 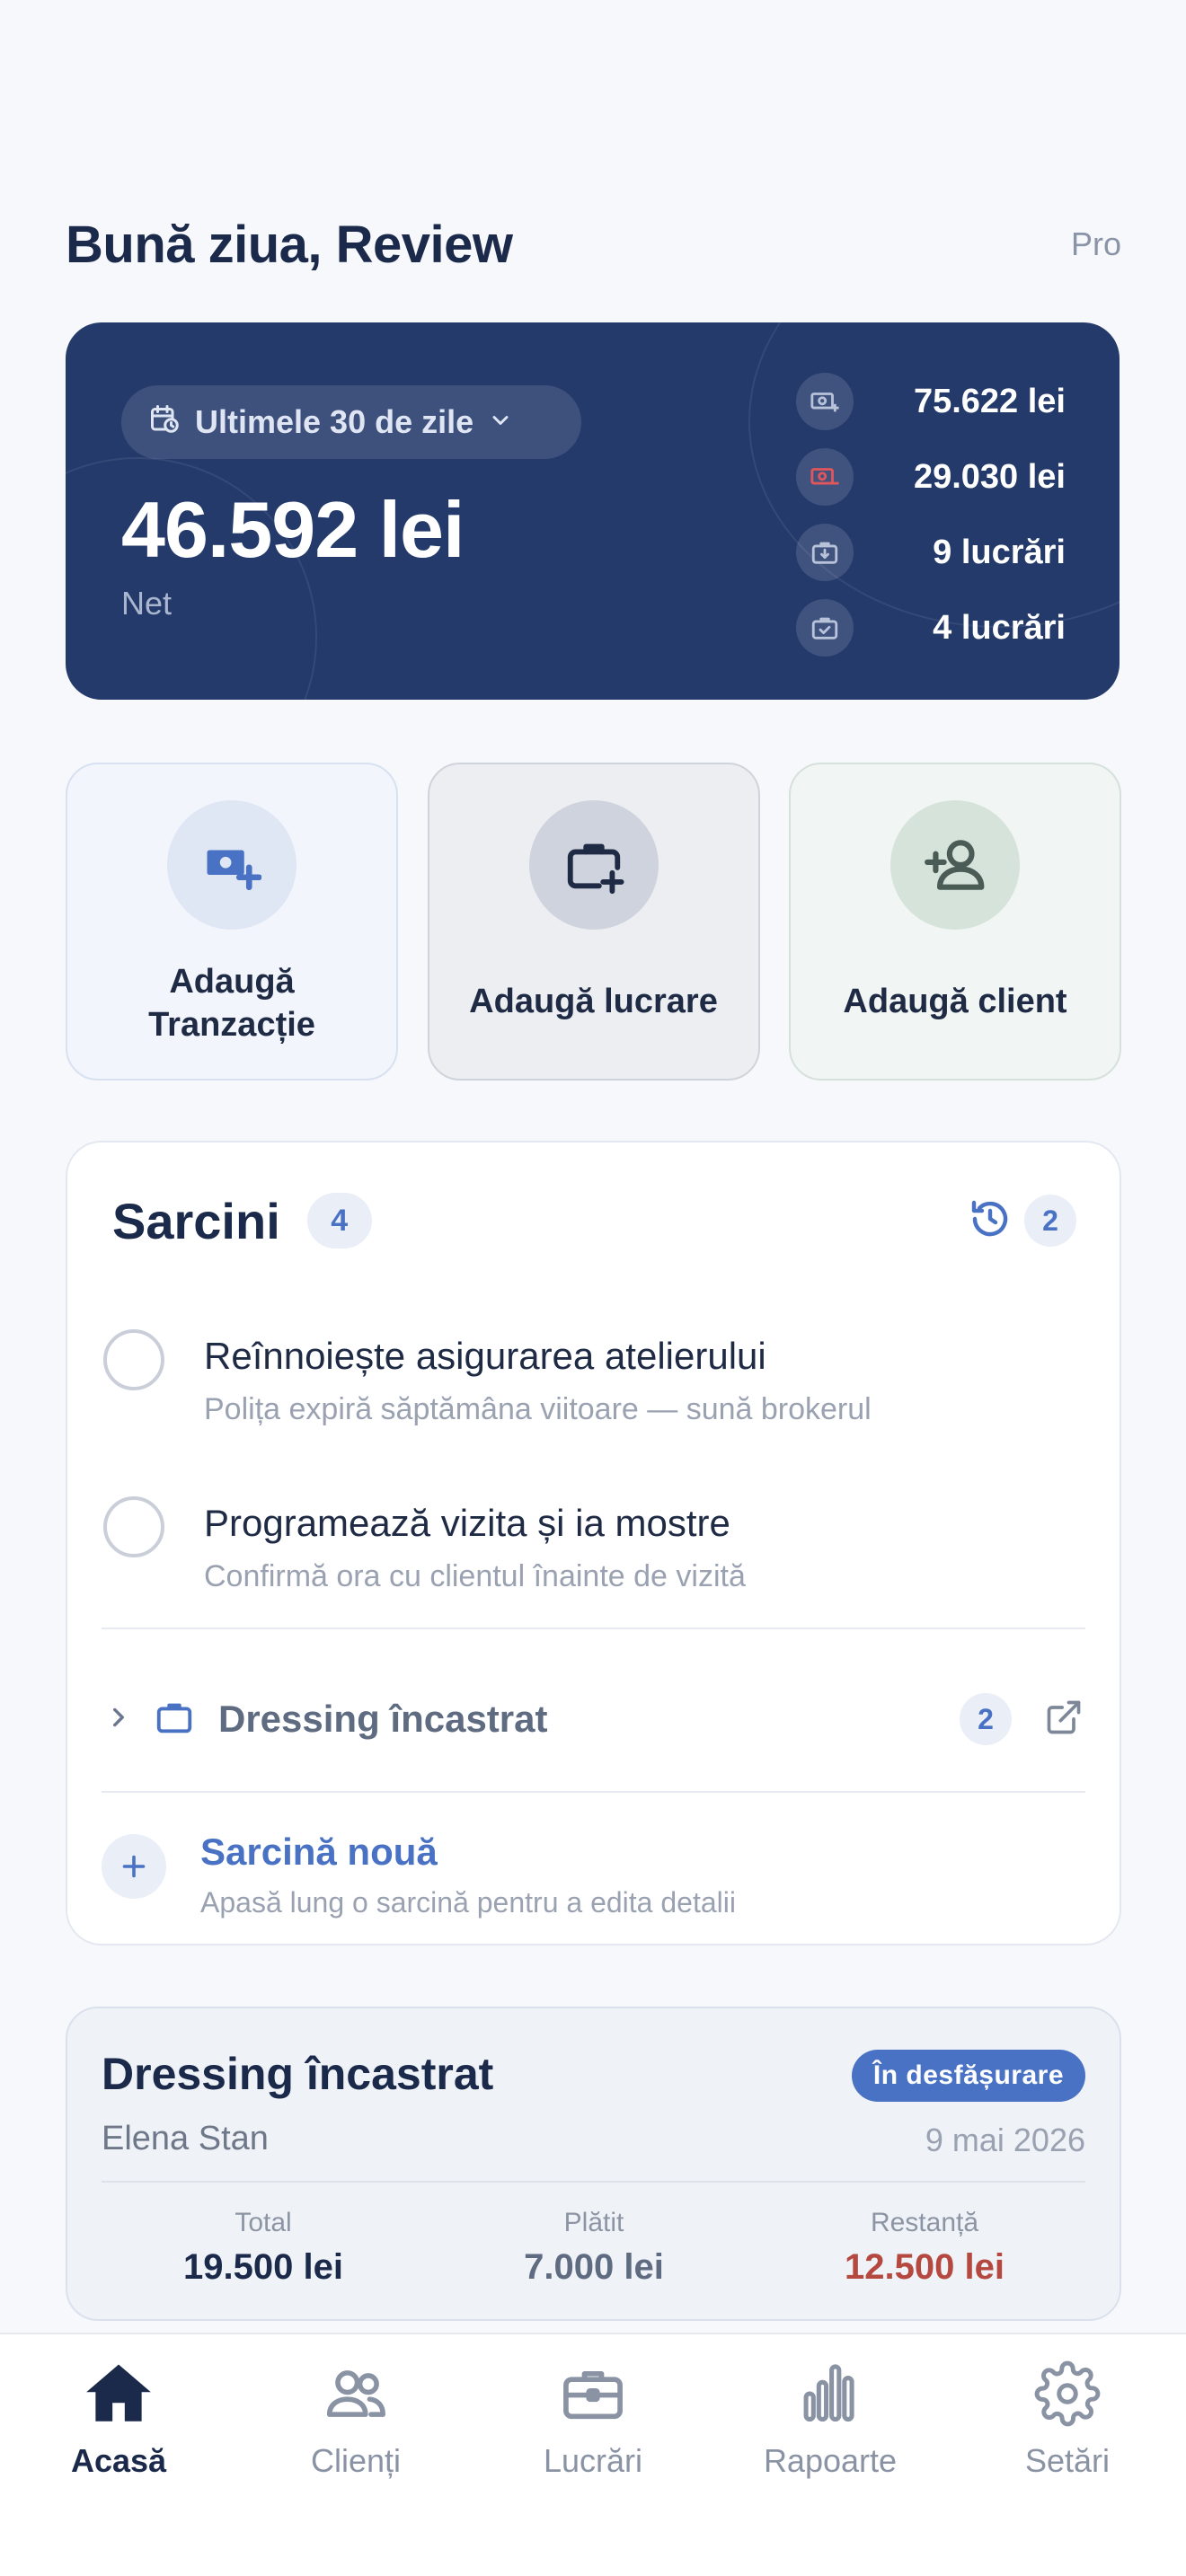 What do you see at coordinates (825, 401) in the screenshot?
I see `money-in-icon` at bounding box center [825, 401].